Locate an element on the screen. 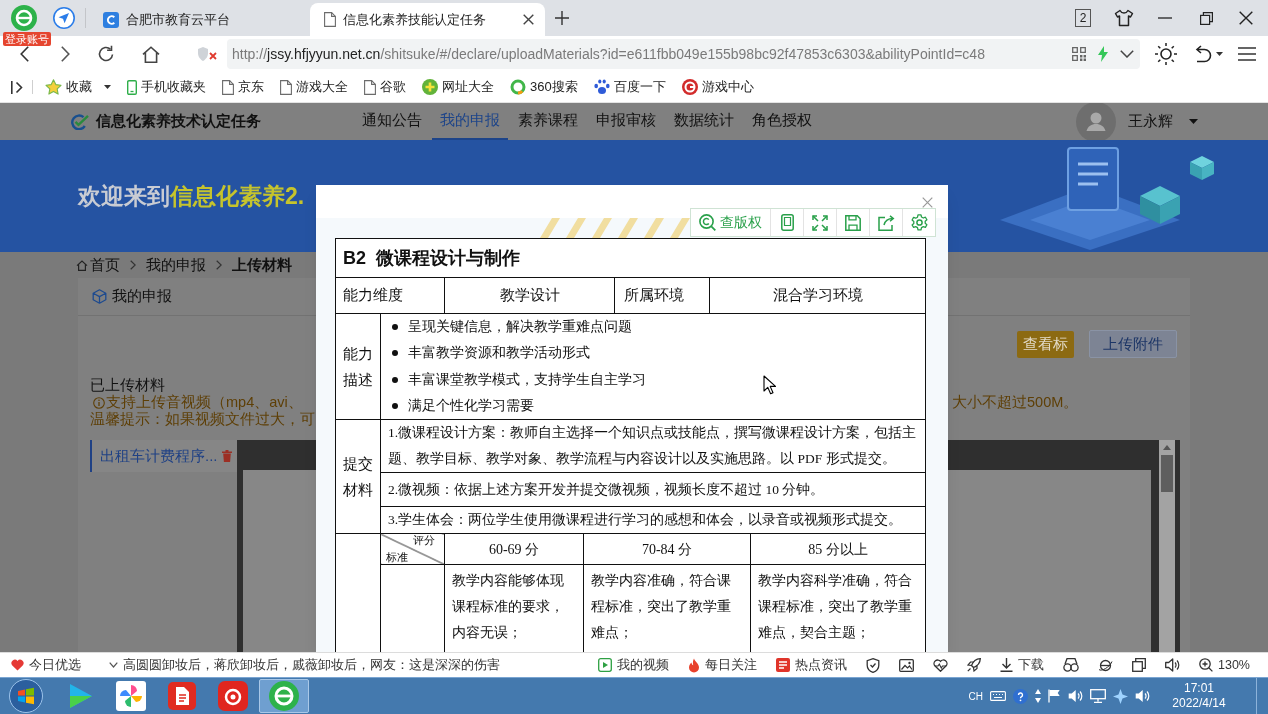 The width and height of the screenshot is (1268, 714). bookmark-link: 百度一下 is located at coordinates (629, 87).